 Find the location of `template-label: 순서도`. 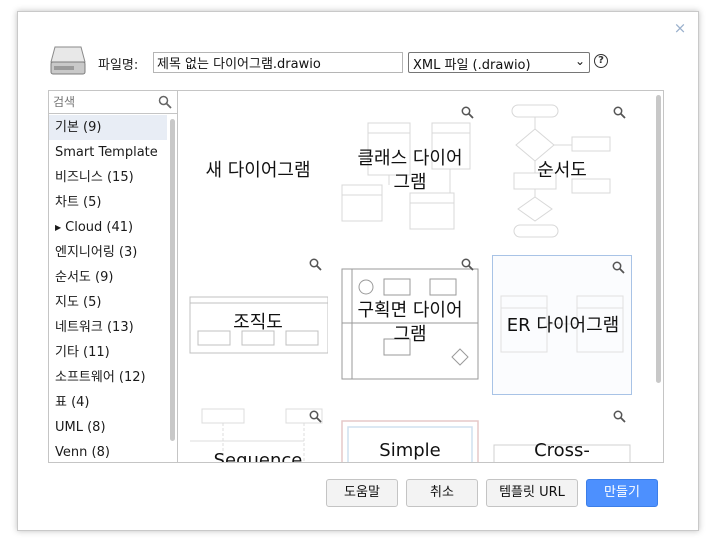

template-label: 순서도 is located at coordinates (562, 170).